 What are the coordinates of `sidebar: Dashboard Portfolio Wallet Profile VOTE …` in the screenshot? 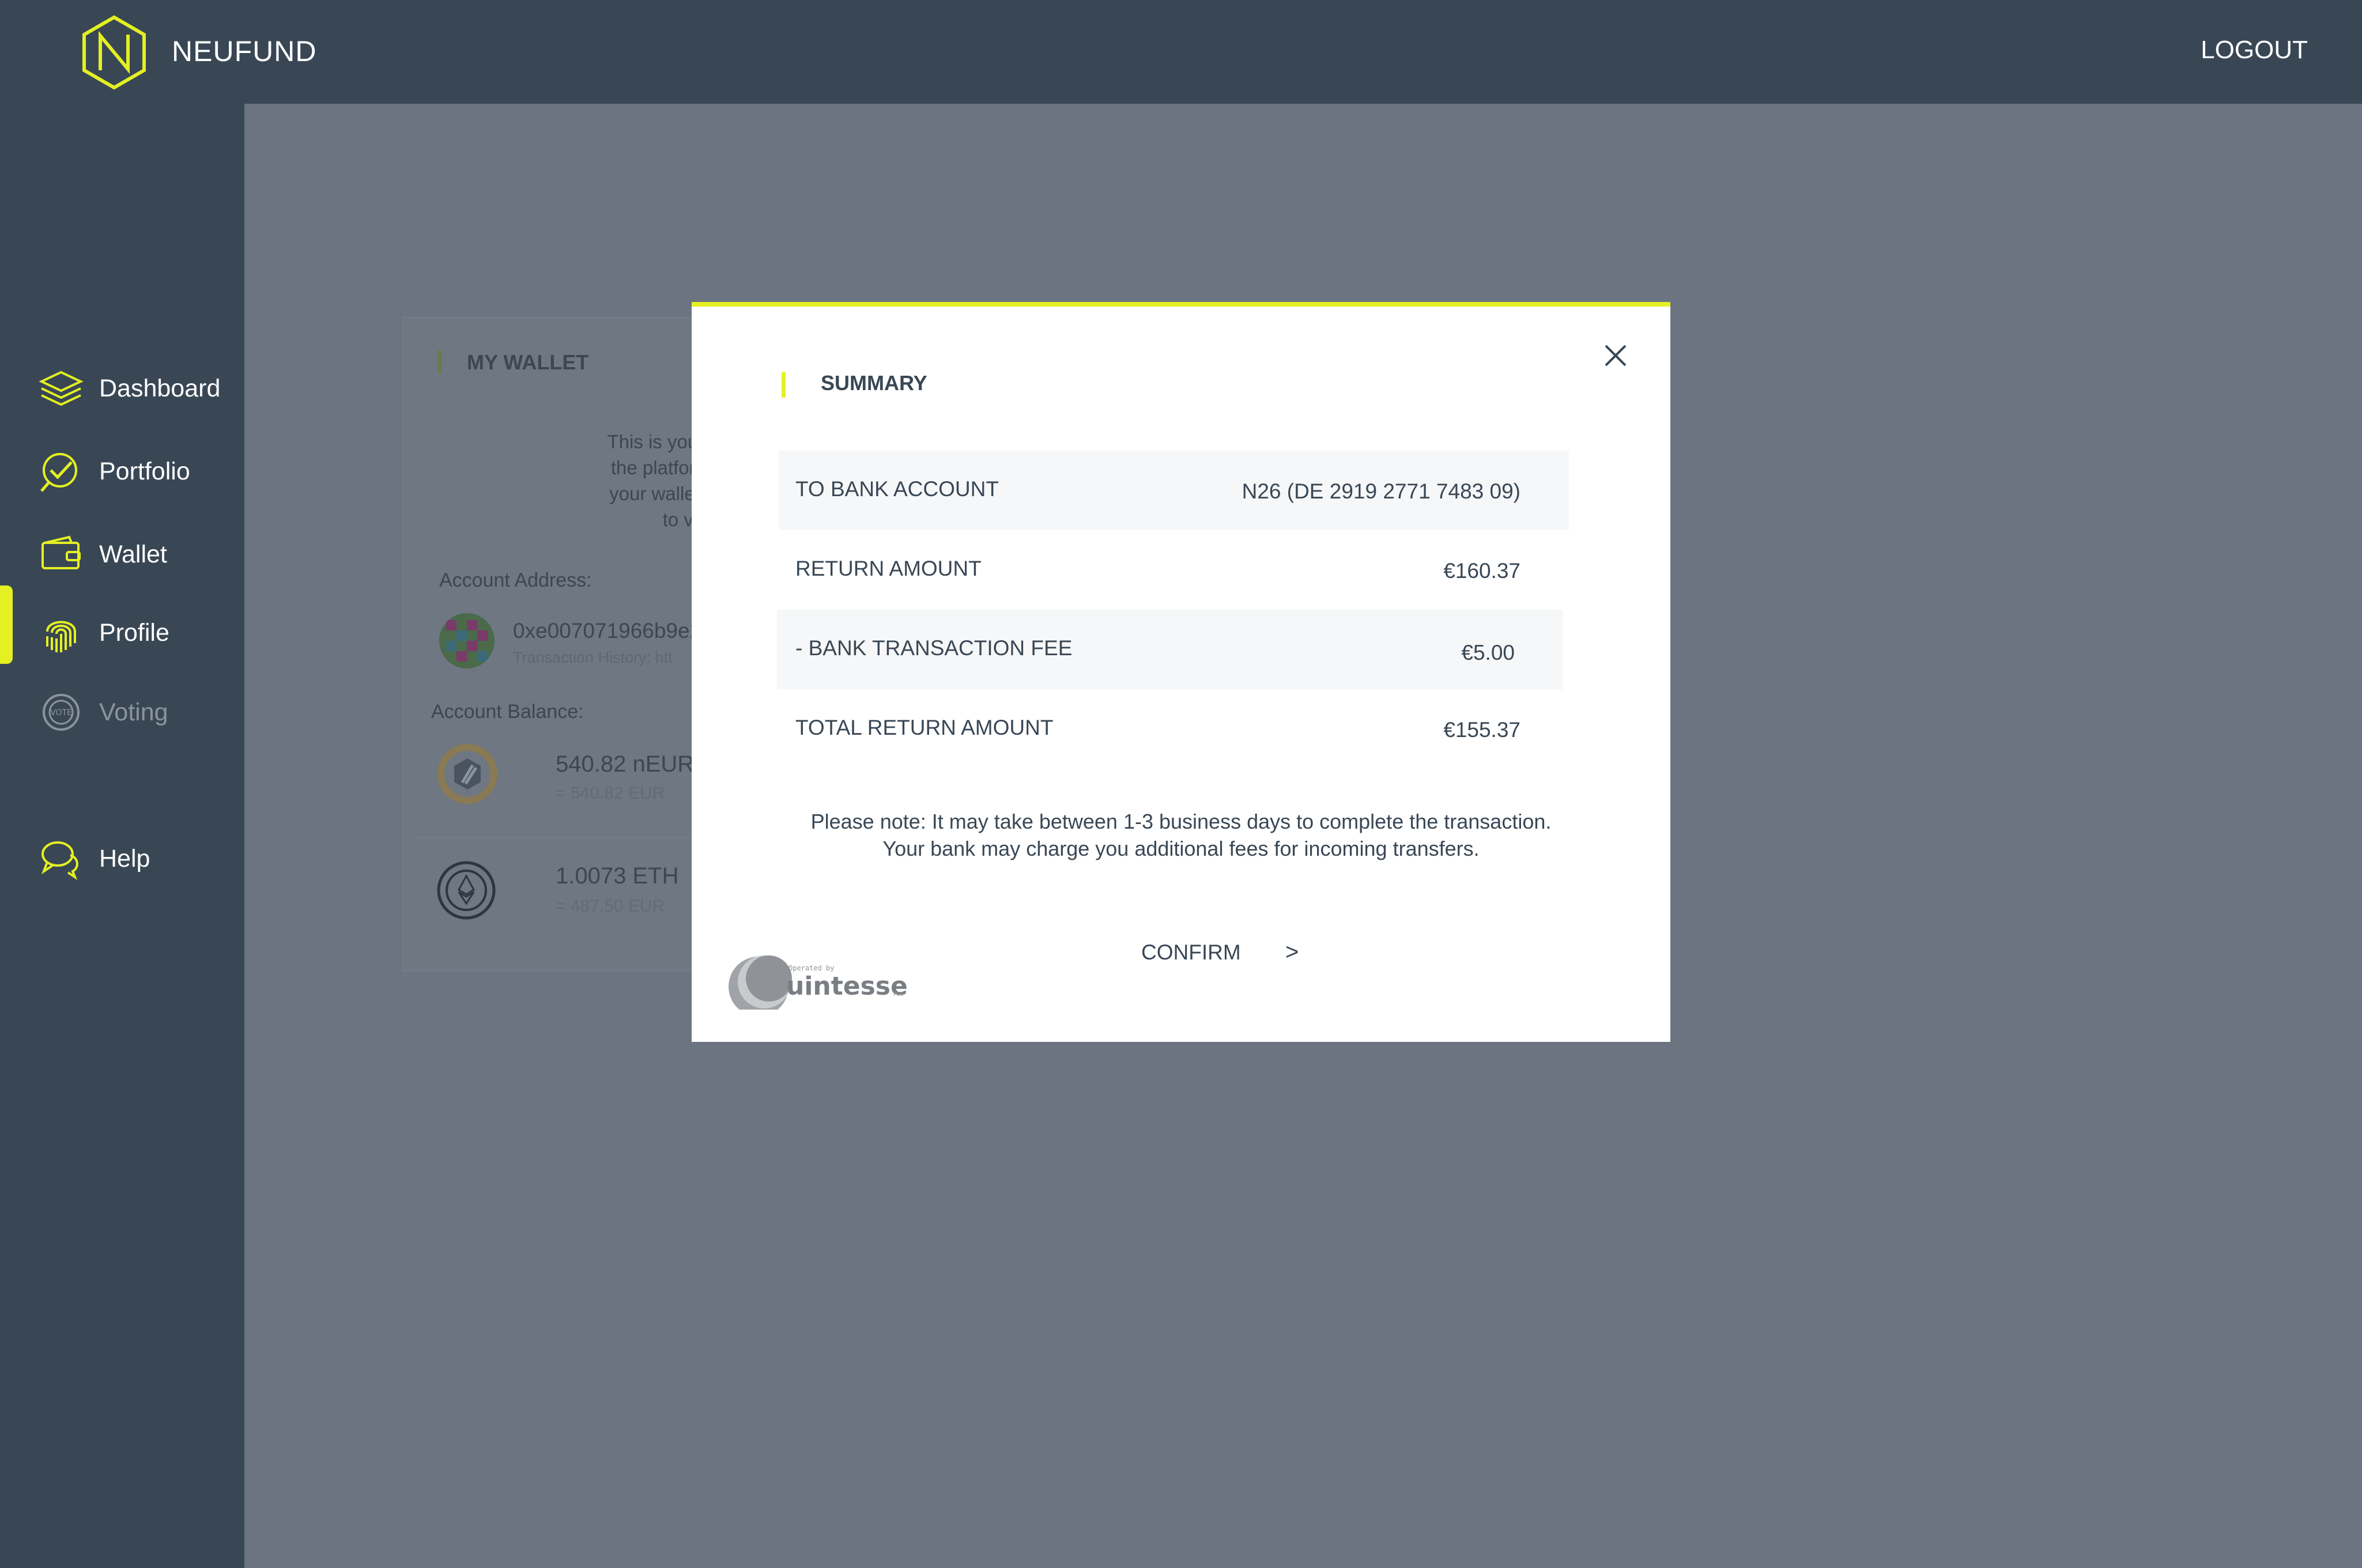 It's located at (122, 836).